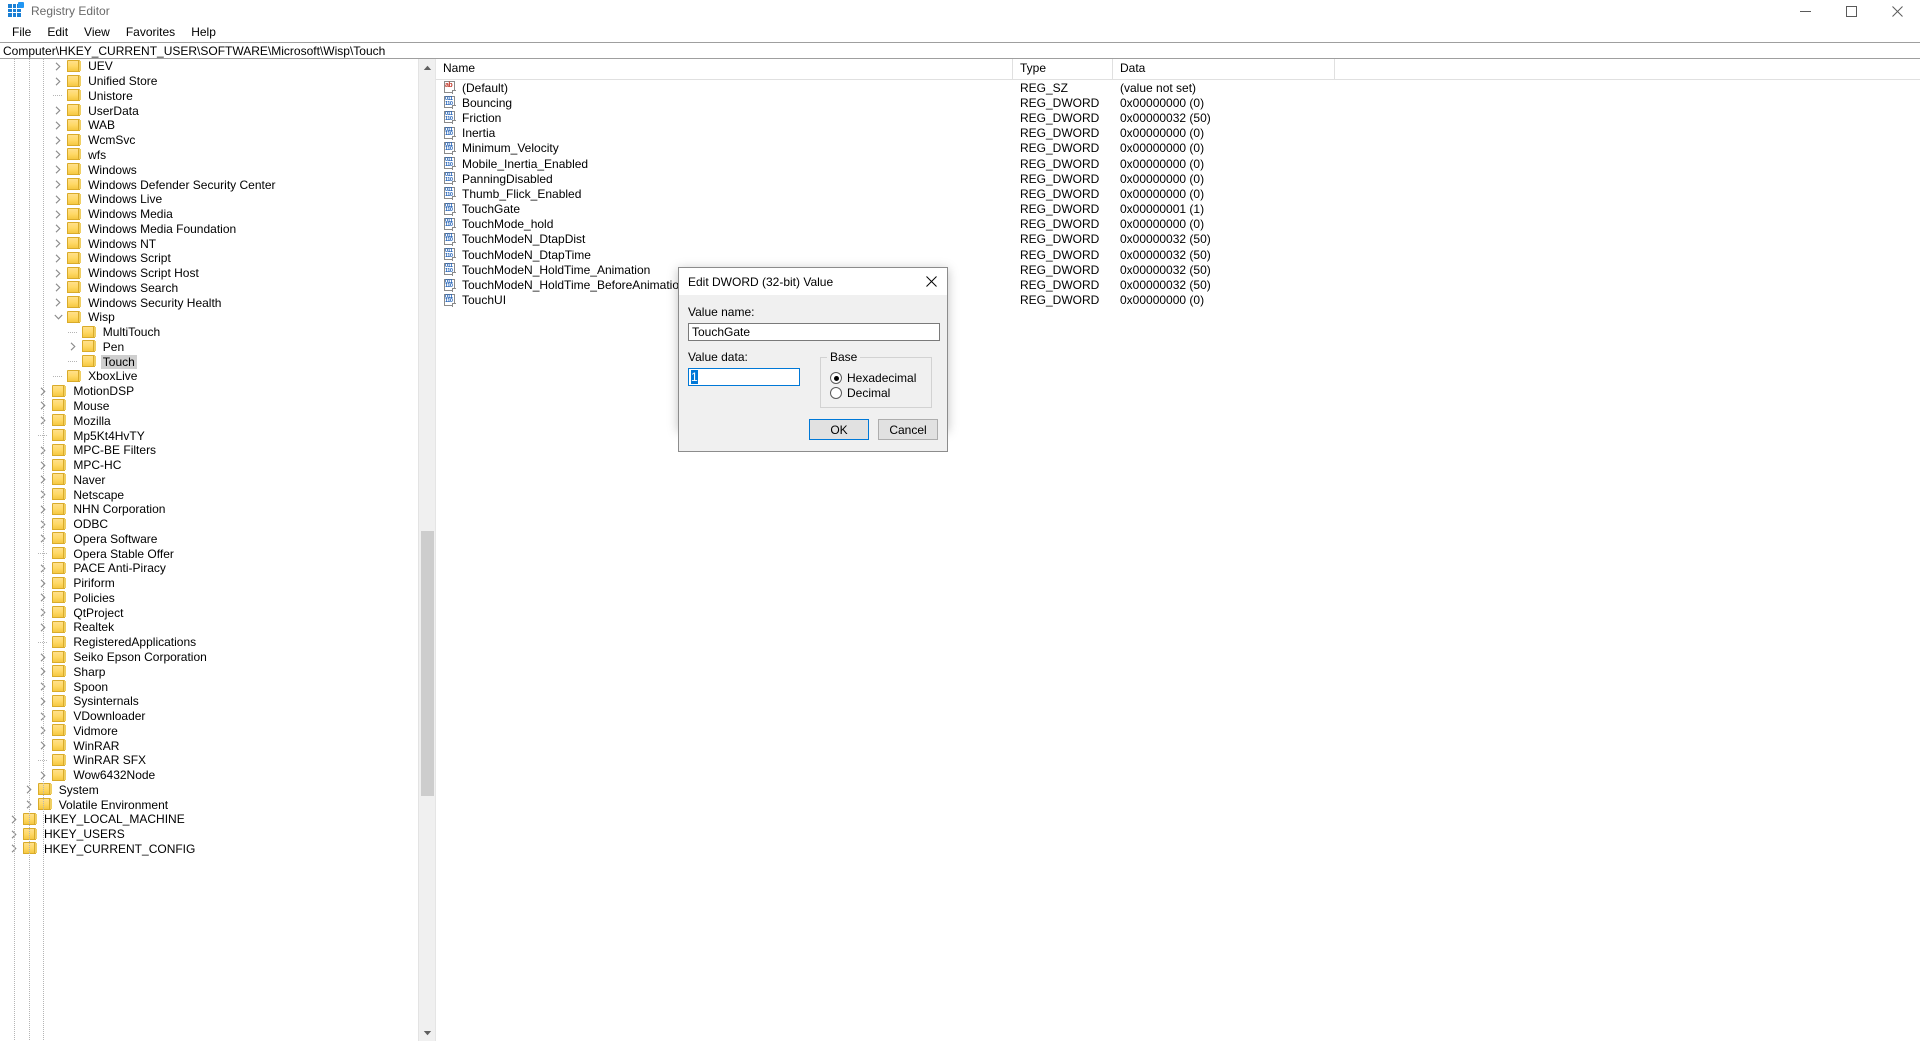 Image resolution: width=1920 pixels, height=1041 pixels. I want to click on tree-item: Opera Software, so click(209, 539).